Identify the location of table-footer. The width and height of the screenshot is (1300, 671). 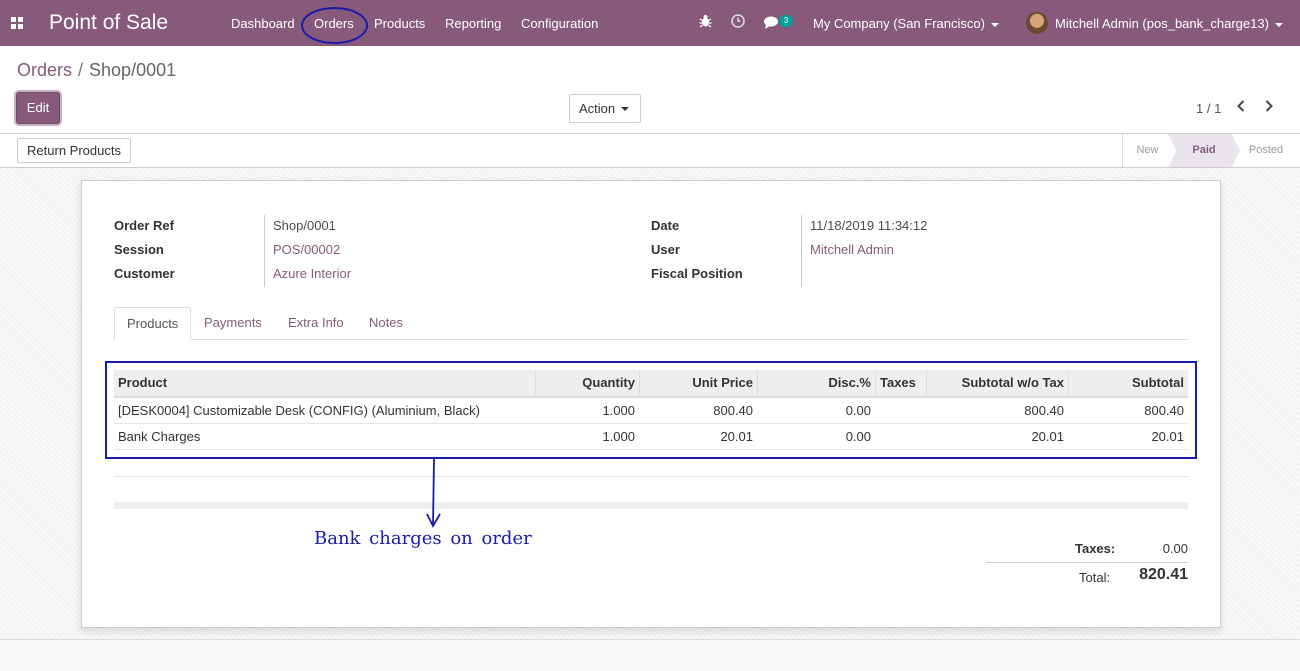
(651, 505).